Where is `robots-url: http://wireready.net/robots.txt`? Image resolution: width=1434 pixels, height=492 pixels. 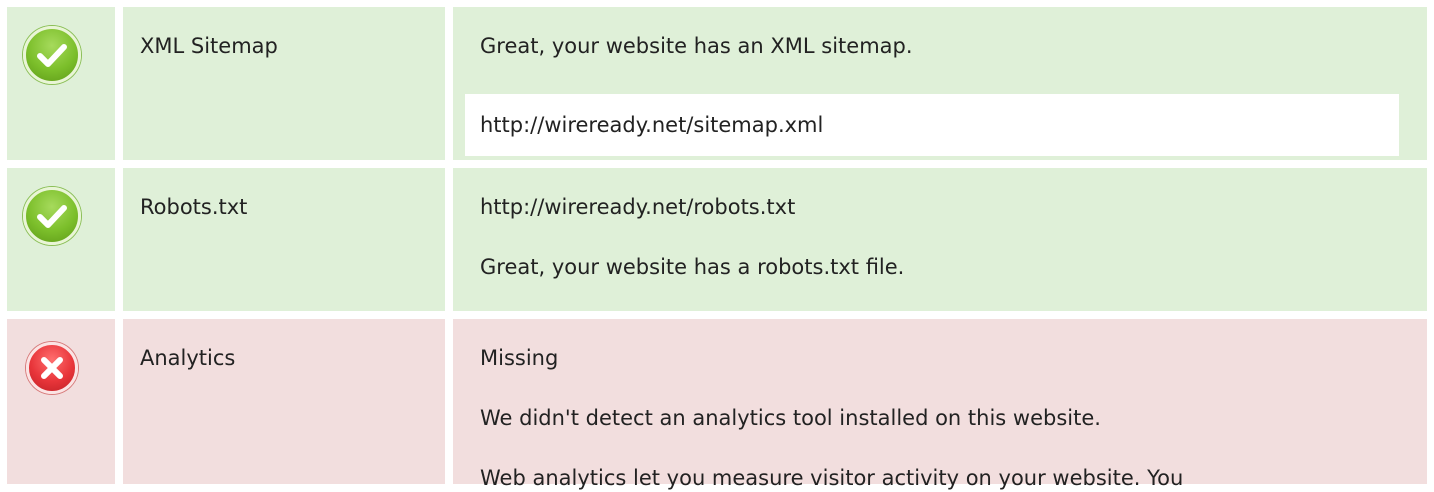 robots-url: http://wireready.net/robots.txt is located at coordinates (637, 207).